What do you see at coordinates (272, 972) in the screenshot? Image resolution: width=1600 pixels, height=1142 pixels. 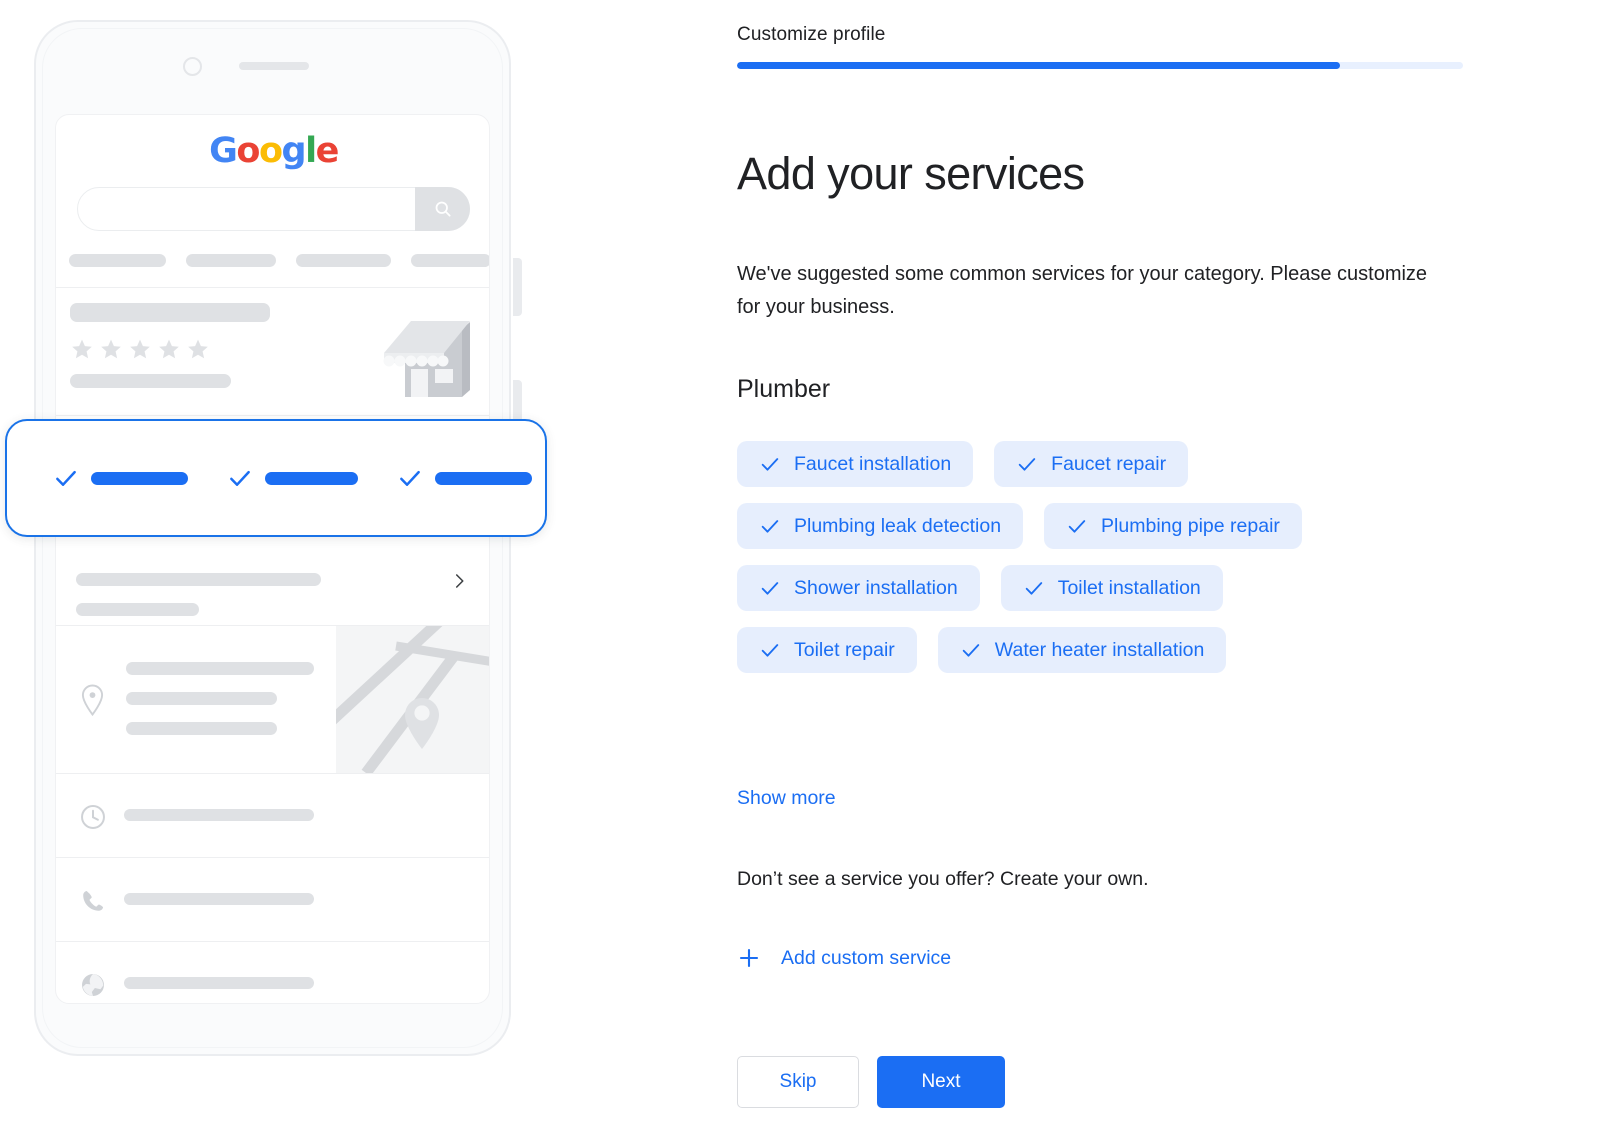 I see `website-row` at bounding box center [272, 972].